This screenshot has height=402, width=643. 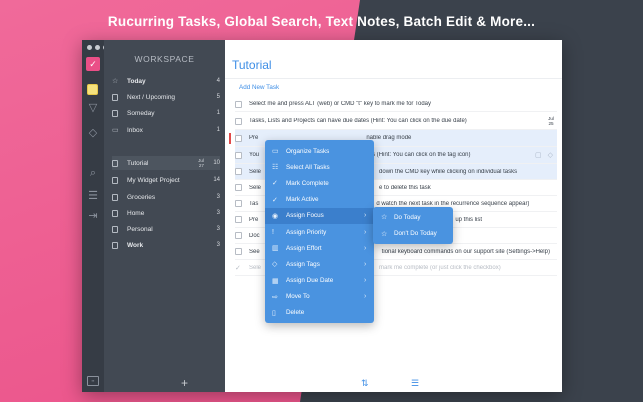 I want to click on header-divider, so click(x=393, y=78).